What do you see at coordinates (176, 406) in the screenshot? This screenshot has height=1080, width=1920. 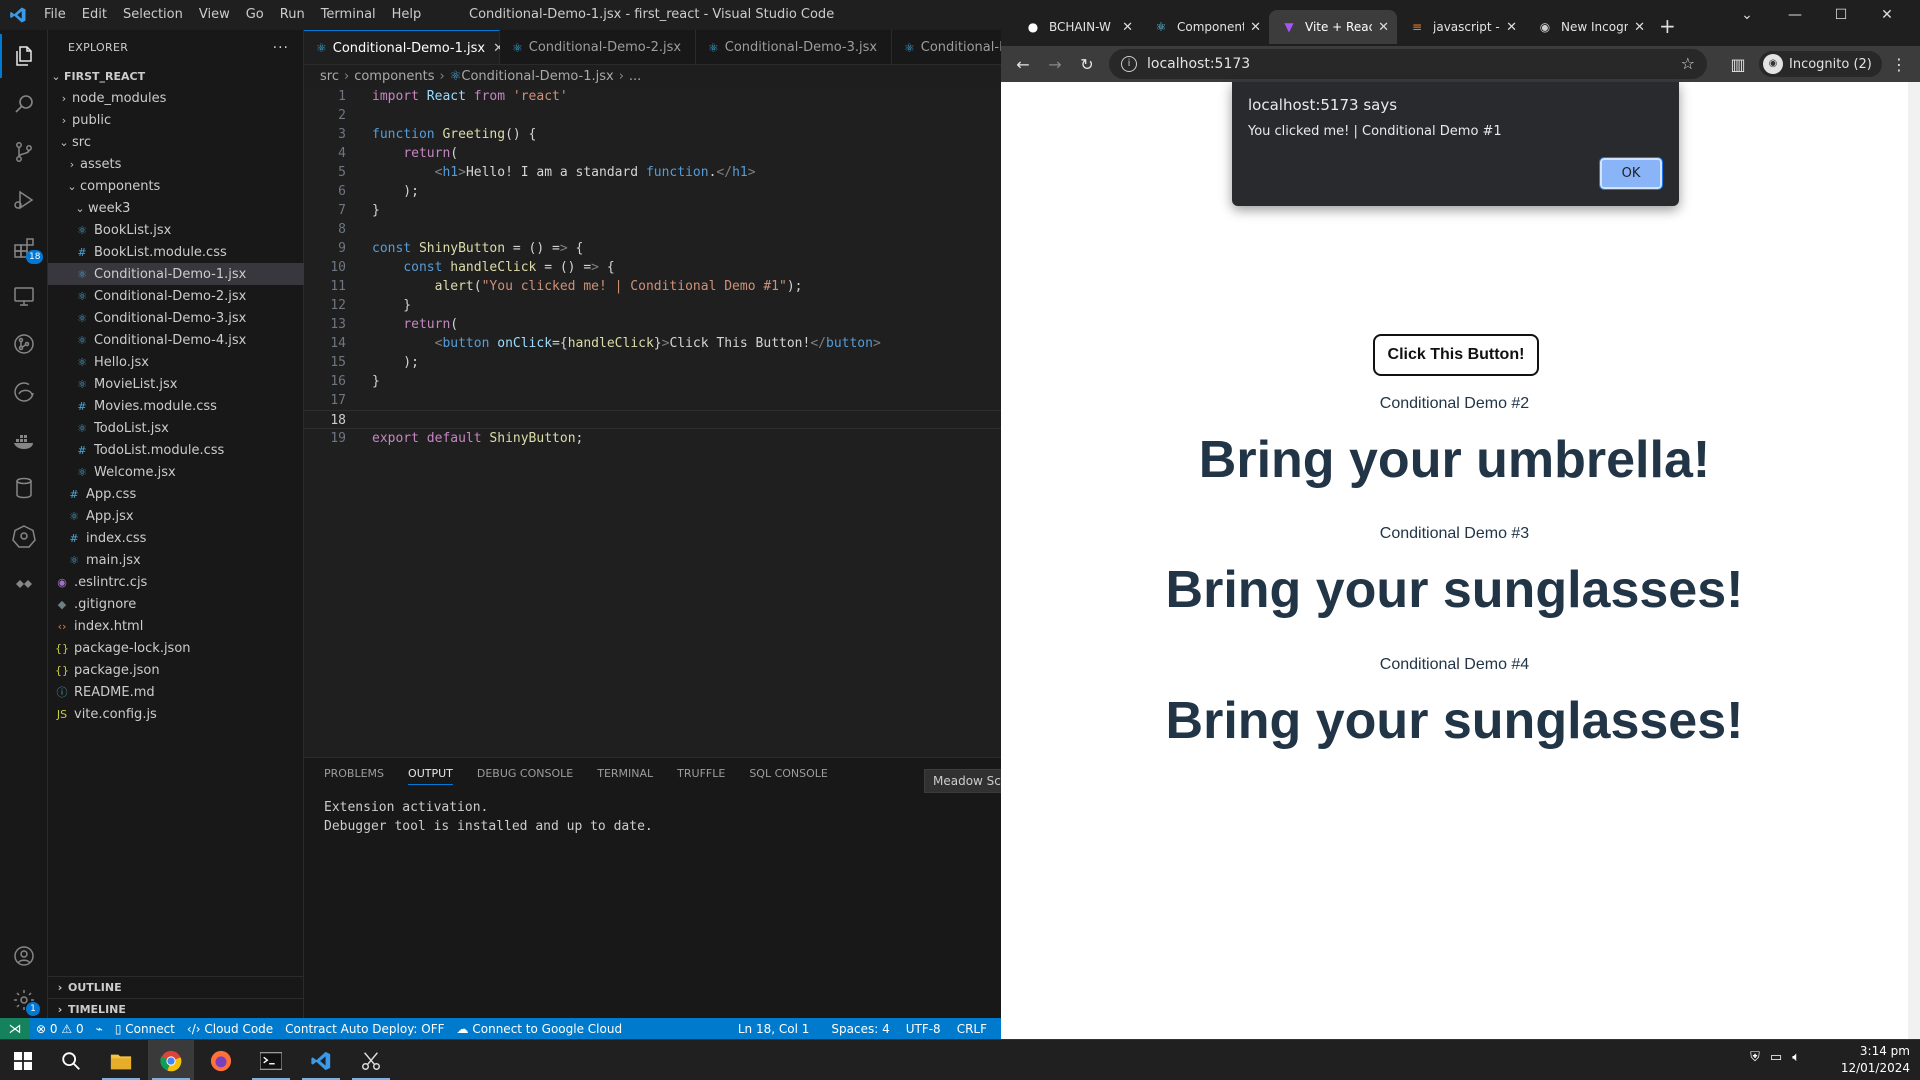 I see `file-item: # Movies.module.css` at bounding box center [176, 406].